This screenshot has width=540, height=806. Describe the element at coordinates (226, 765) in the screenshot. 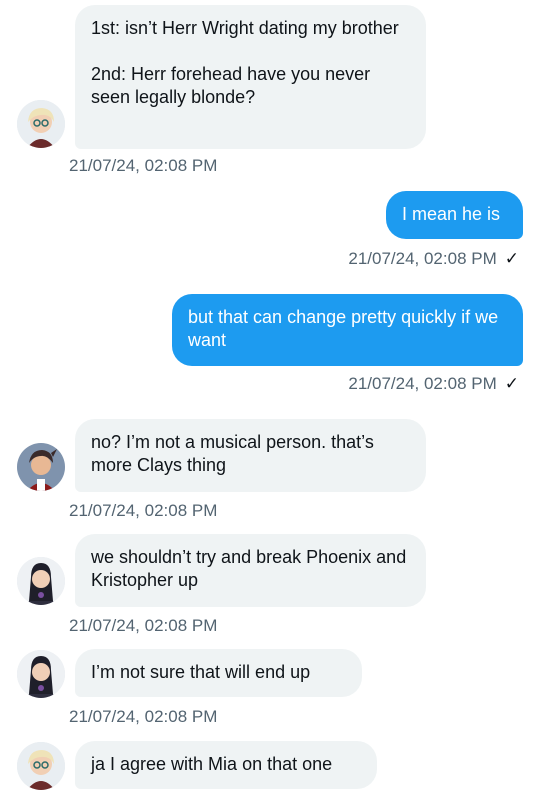

I see `message-bubble-incoming: ja I agree with Mia on that one` at that location.